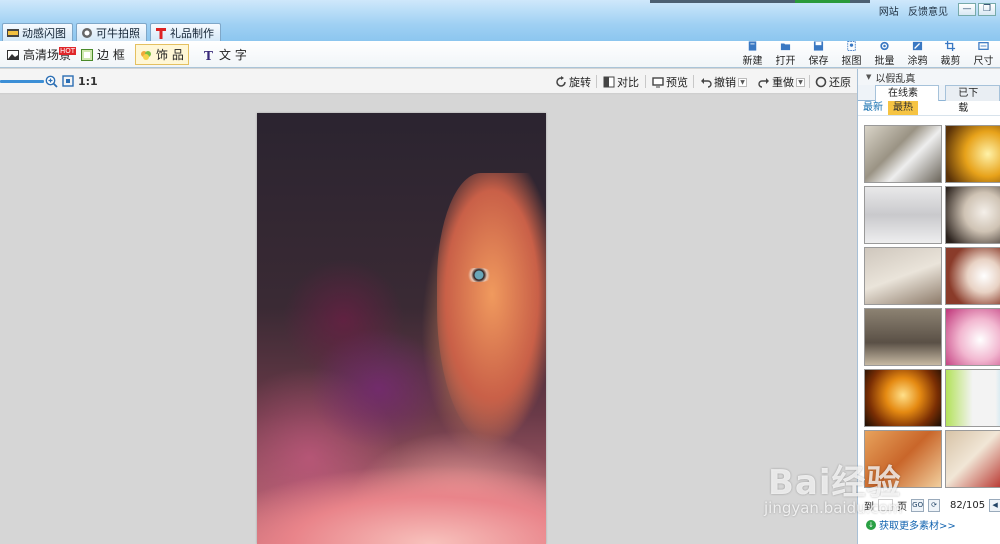  Describe the element at coordinates (192, 33) in the screenshot. I see `tab-label: 礼品制作` at that location.